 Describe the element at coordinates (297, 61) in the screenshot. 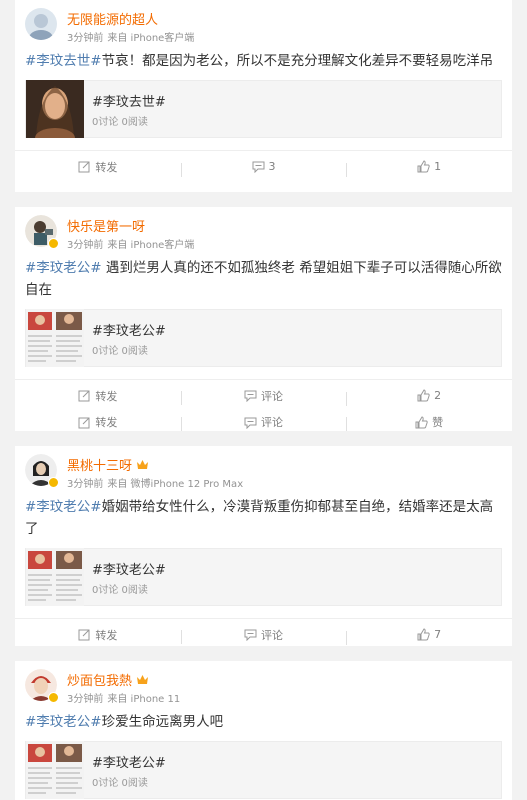

I see `post-body: 节哀！都是因为老公，所以不是充分理解文化差异不要轻易吃洋吊` at that location.